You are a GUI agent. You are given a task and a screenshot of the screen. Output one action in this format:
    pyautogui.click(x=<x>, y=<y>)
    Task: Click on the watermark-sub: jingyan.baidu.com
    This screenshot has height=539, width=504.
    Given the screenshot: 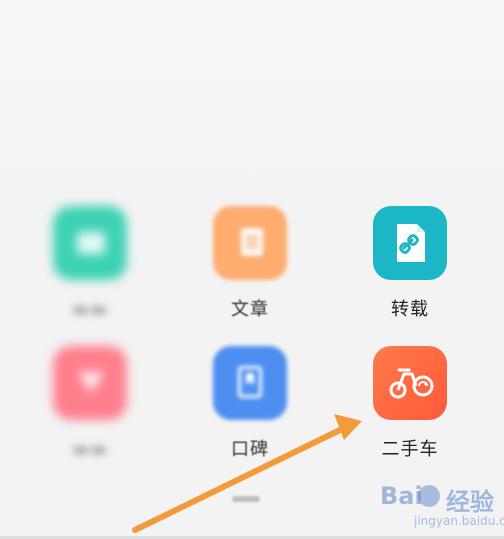 What is the action you would take?
    pyautogui.click(x=459, y=521)
    